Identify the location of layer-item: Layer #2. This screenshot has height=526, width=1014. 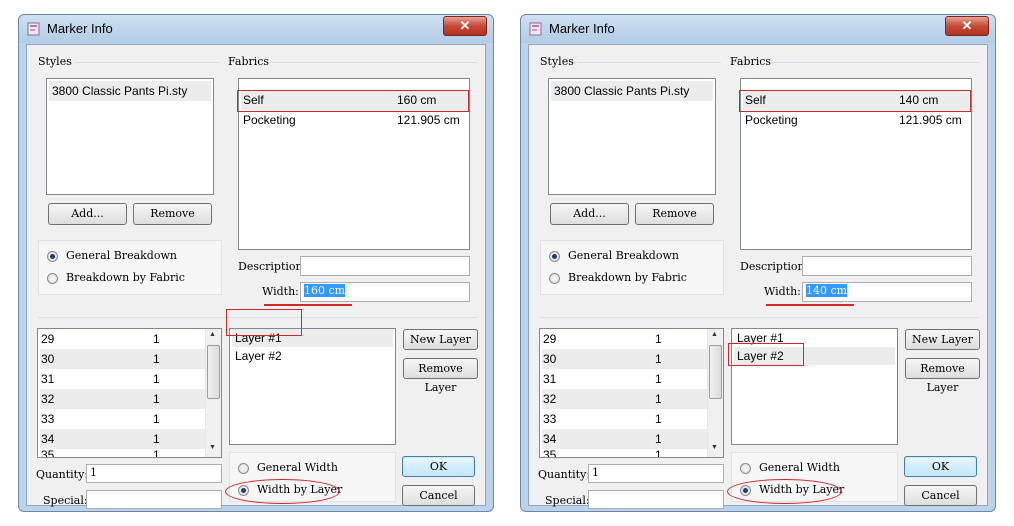
(312, 356).